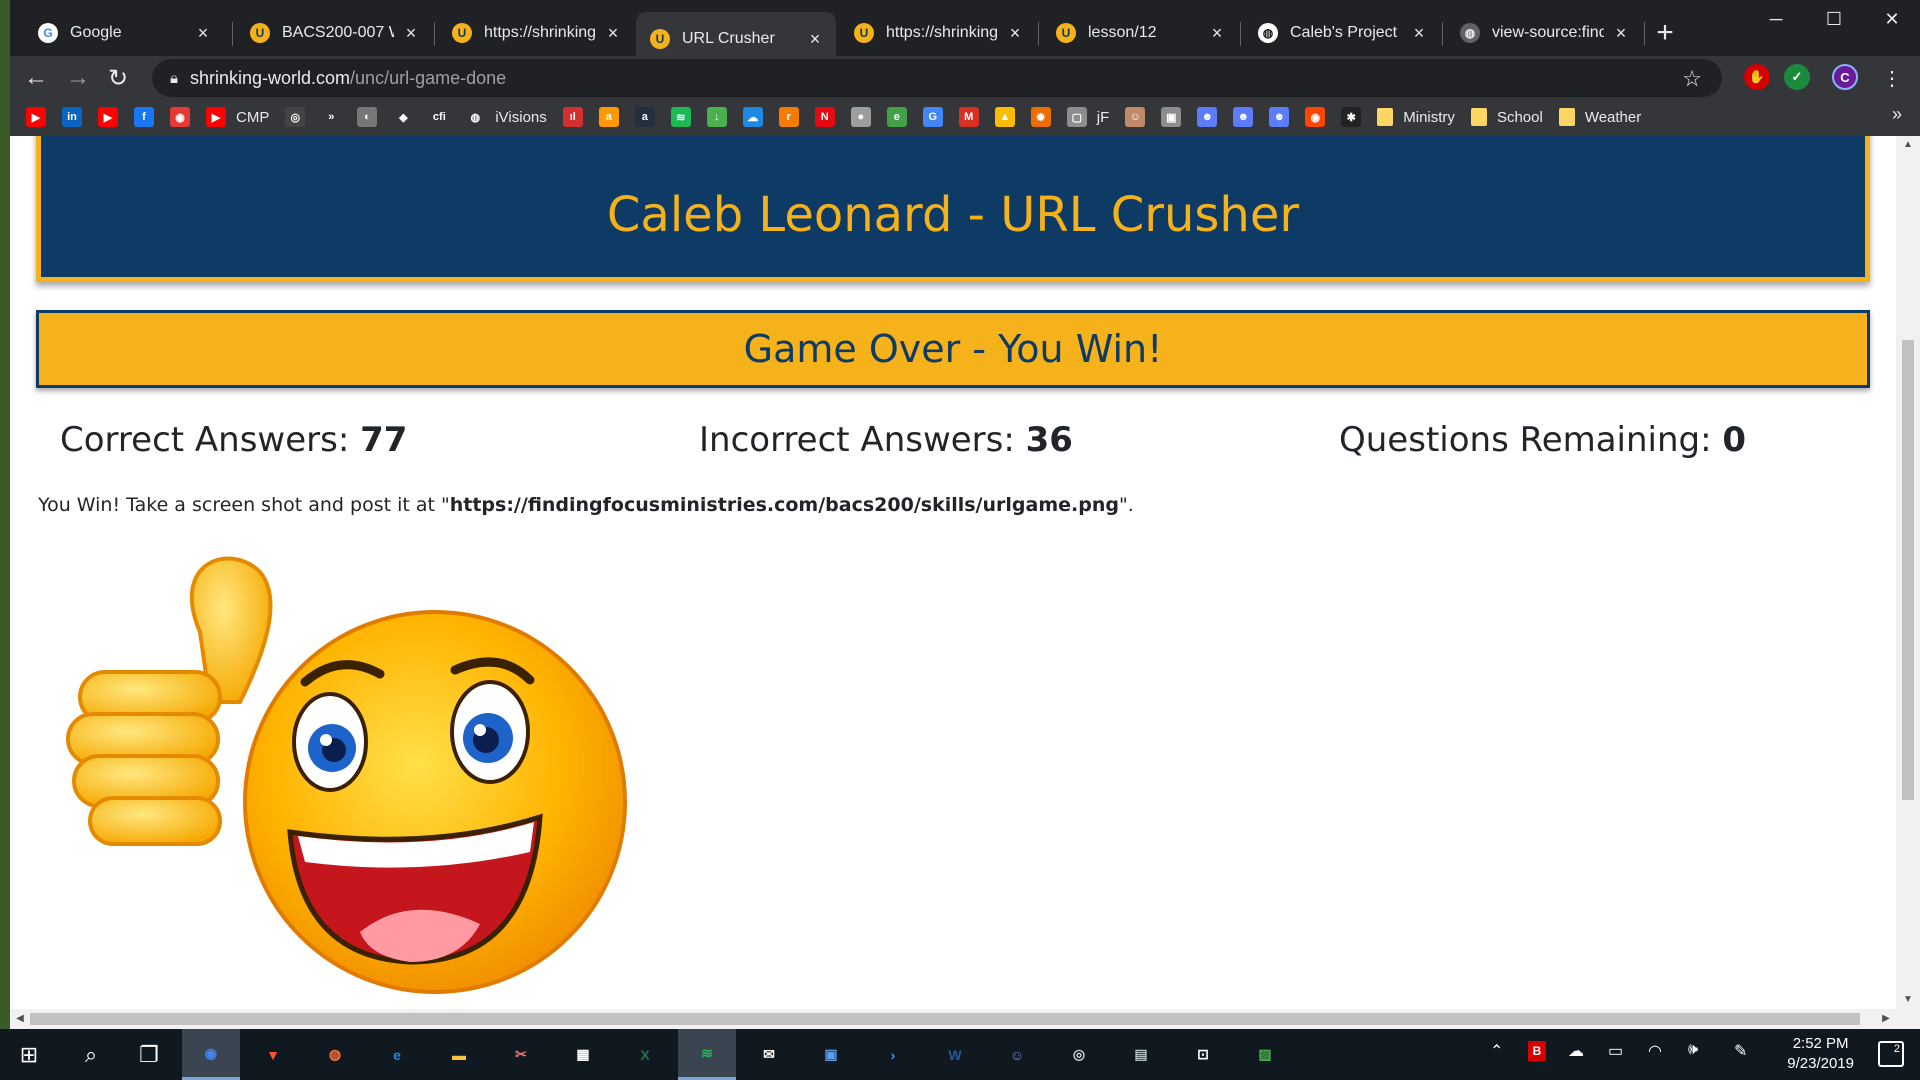  Describe the element at coordinates (680, 117) in the screenshot. I see `bookmark-item: ≋` at that location.